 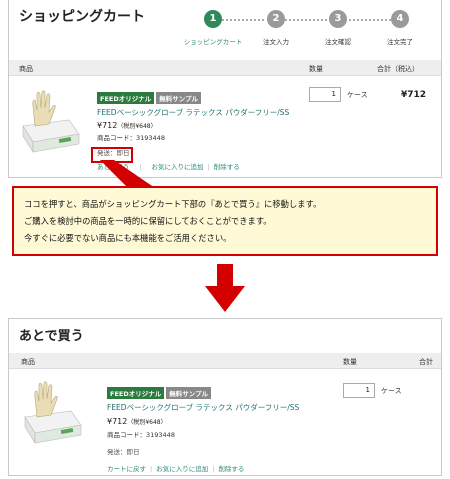 I want to click on later-item-actions: カートに戻す | お気に入りに追加 | 削除する, so click(x=176, y=469).